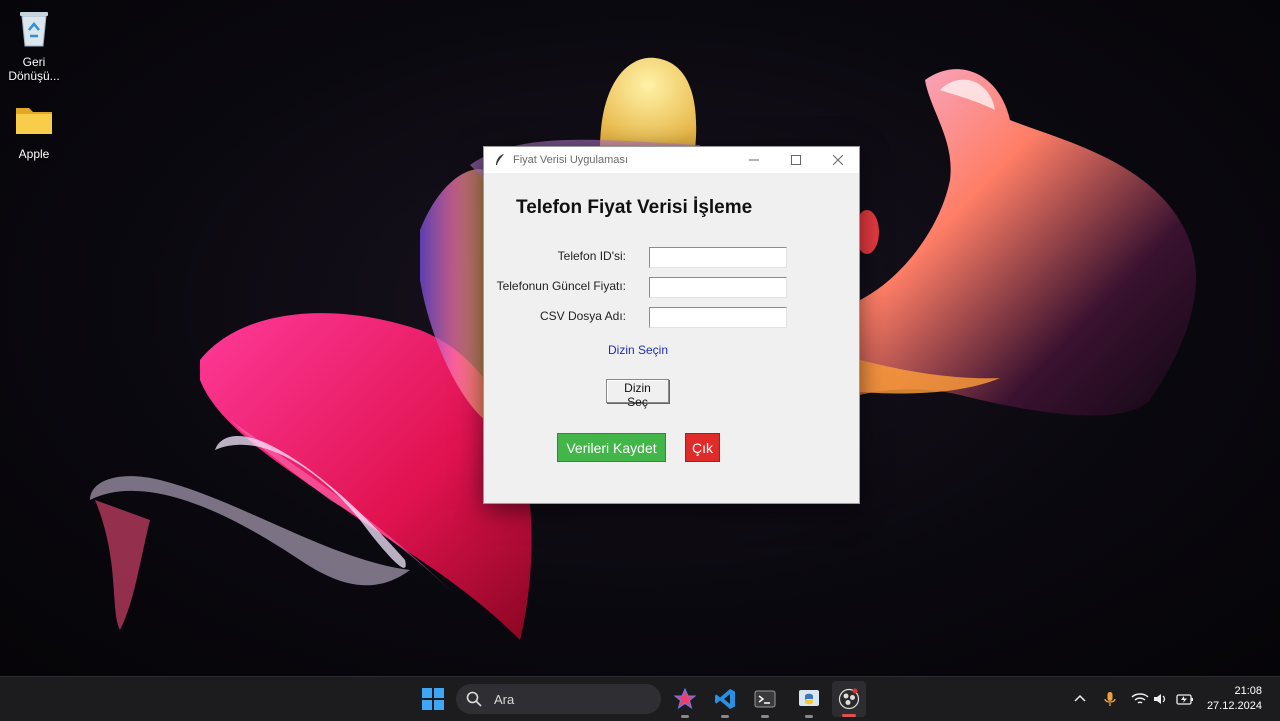  I want to click on obs-recorder-icon, so click(849, 699).